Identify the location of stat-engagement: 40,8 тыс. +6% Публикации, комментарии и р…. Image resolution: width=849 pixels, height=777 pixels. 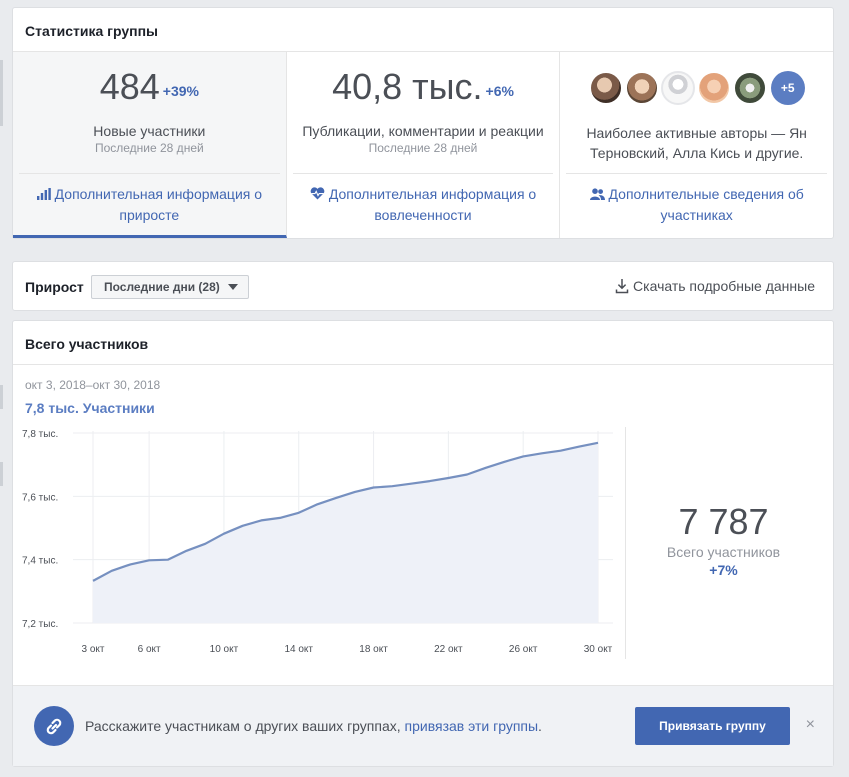
(424, 145).